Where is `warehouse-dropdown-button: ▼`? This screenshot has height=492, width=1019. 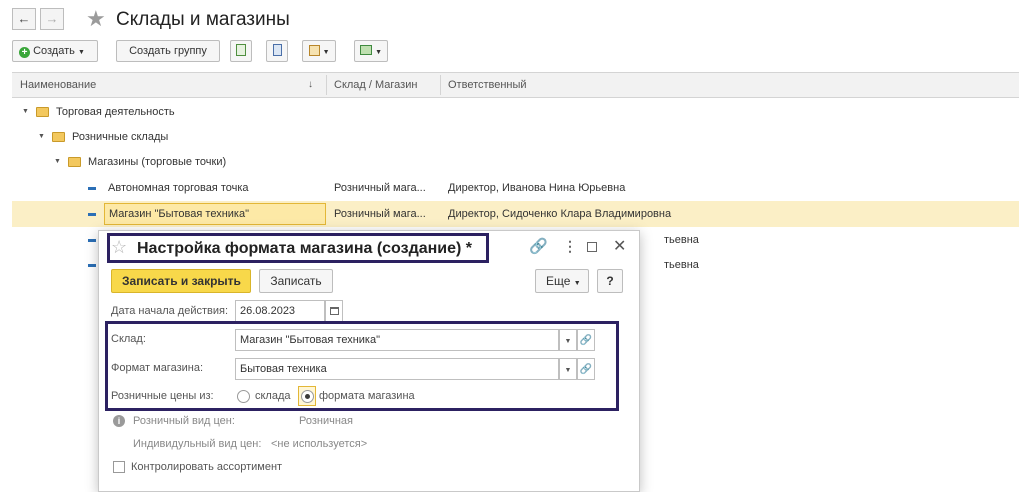
warehouse-dropdown-button: ▼ is located at coordinates (568, 340).